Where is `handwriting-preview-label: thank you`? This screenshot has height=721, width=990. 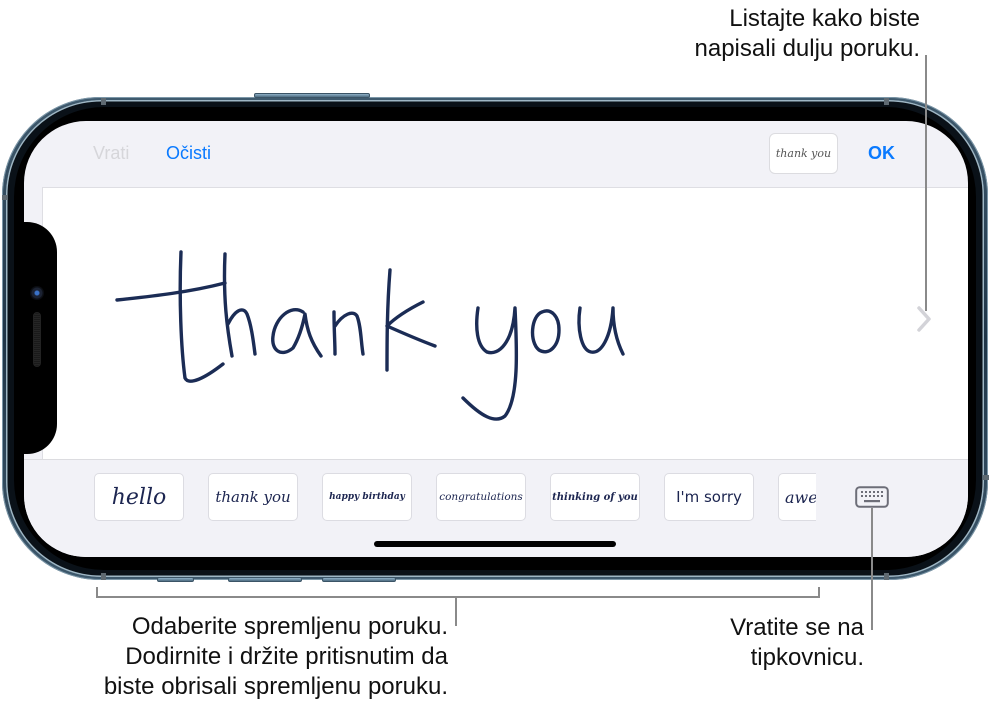 handwriting-preview-label: thank you is located at coordinates (803, 153).